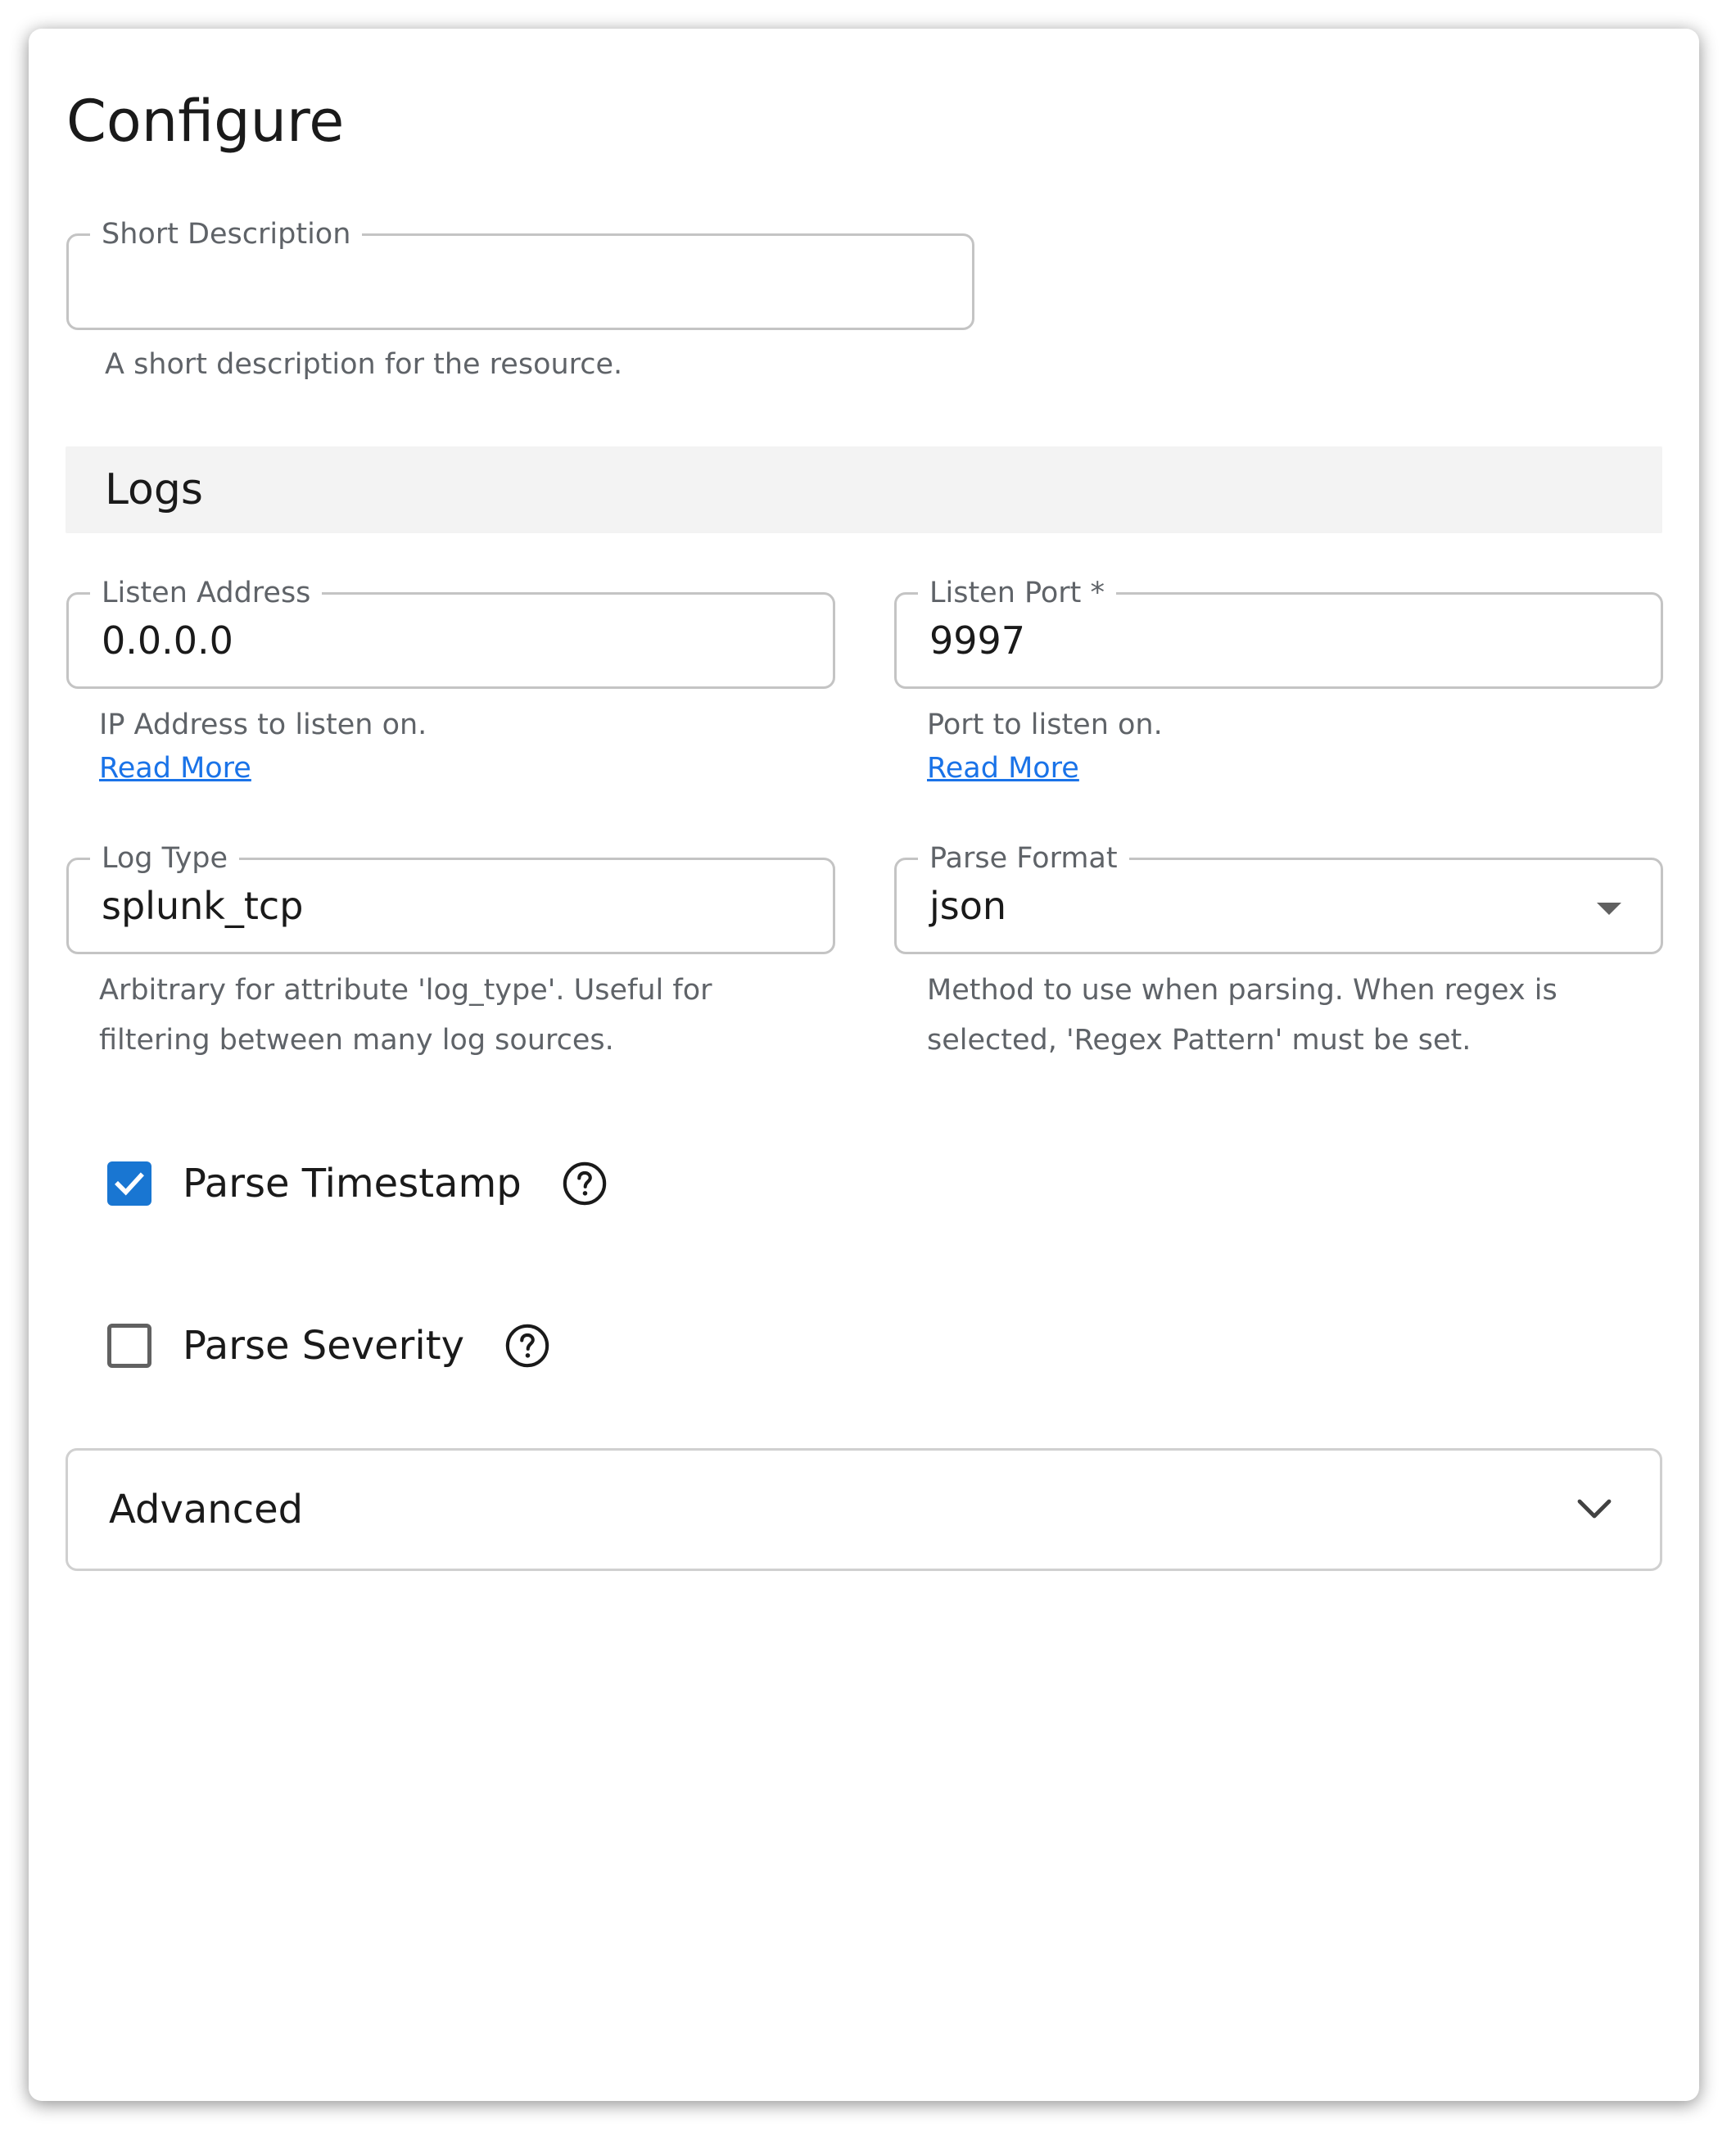 Image resolution: width=1736 pixels, height=2137 pixels. What do you see at coordinates (206, 1510) in the screenshot?
I see `advanced-accordion-title: Advanced` at bounding box center [206, 1510].